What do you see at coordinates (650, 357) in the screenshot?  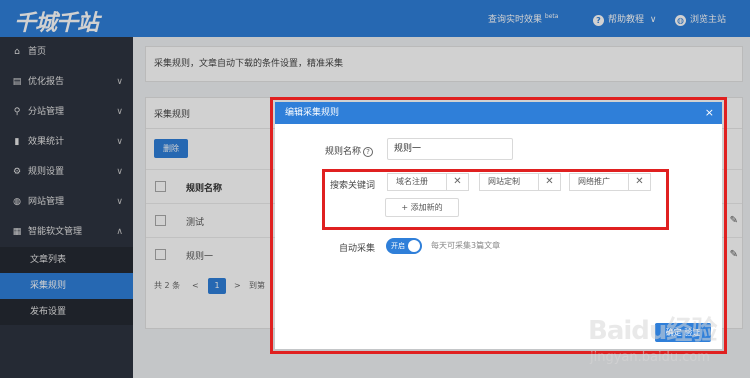 I see `watermark-url: jingyan.baidu.com` at bounding box center [650, 357].